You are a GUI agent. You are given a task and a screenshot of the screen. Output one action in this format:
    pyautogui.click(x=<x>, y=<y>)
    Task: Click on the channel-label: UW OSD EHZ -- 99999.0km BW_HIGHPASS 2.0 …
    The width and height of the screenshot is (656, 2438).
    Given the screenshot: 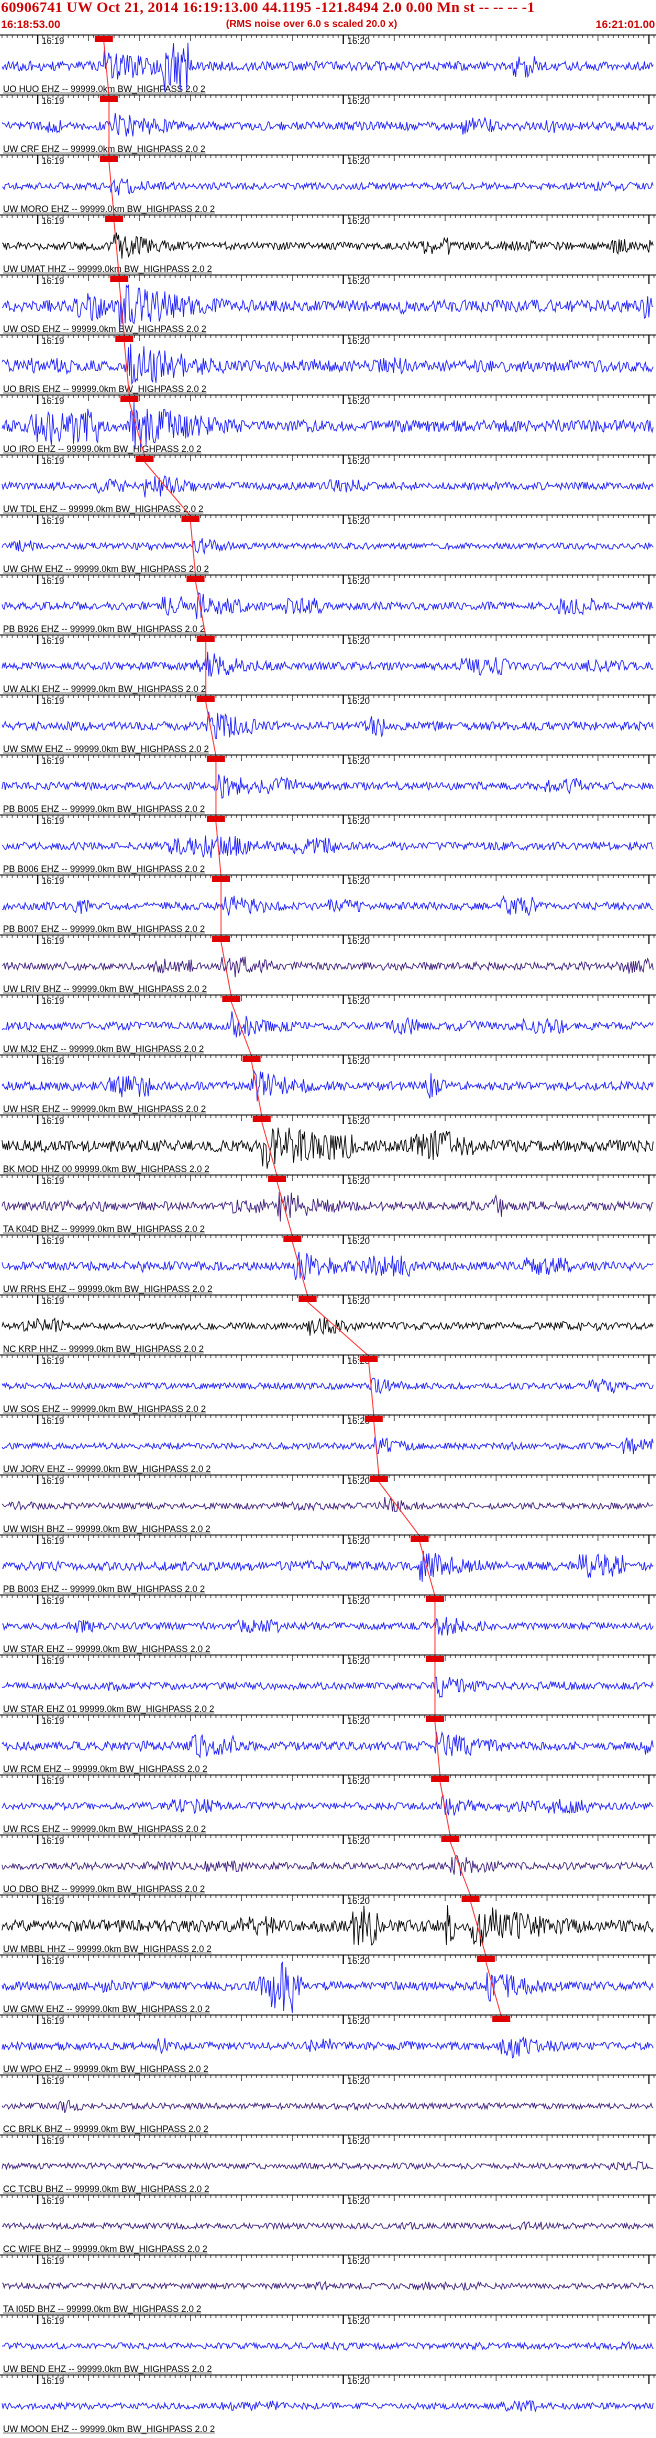 What is the action you would take?
    pyautogui.click(x=104, y=329)
    